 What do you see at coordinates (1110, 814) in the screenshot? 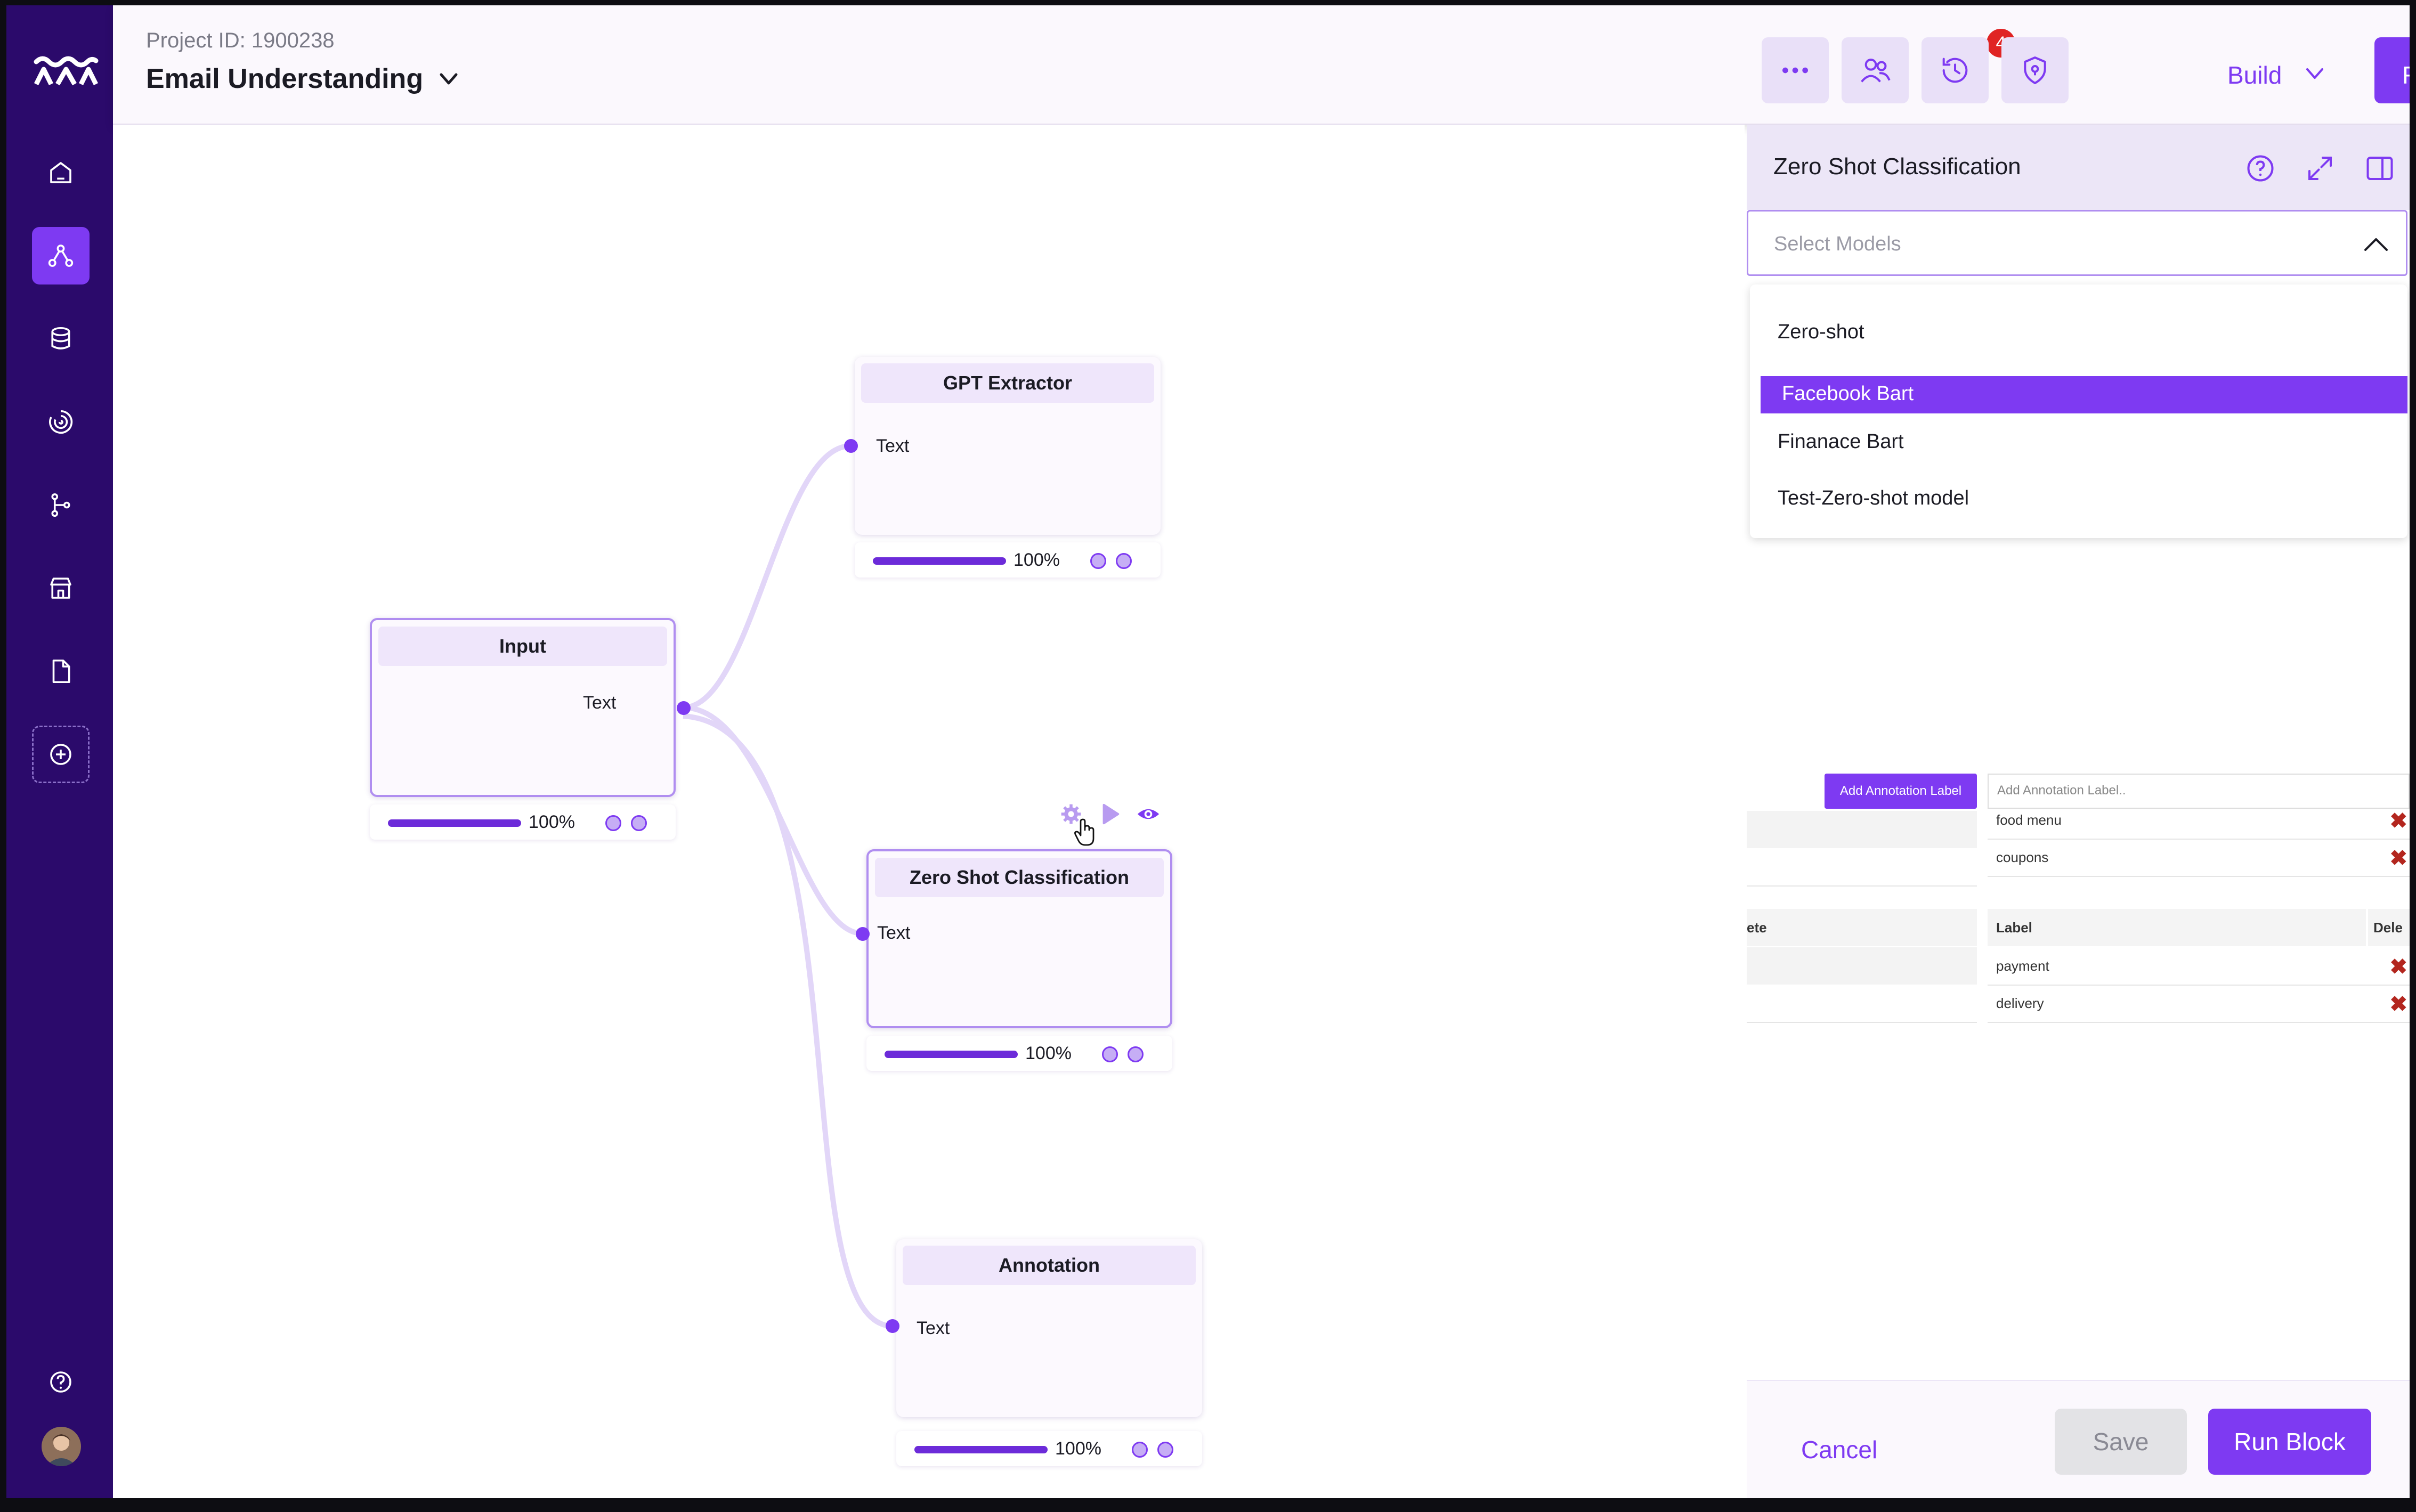
I see `play-icon` at bounding box center [1110, 814].